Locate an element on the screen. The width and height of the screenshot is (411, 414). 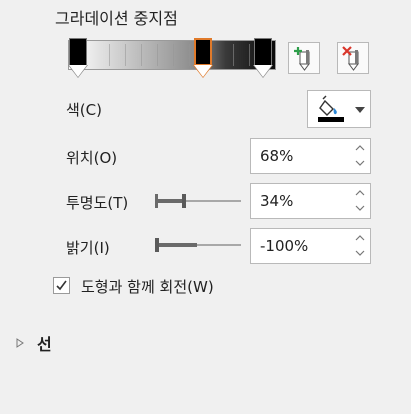
brightness-spinner: -100% is located at coordinates (310, 246).